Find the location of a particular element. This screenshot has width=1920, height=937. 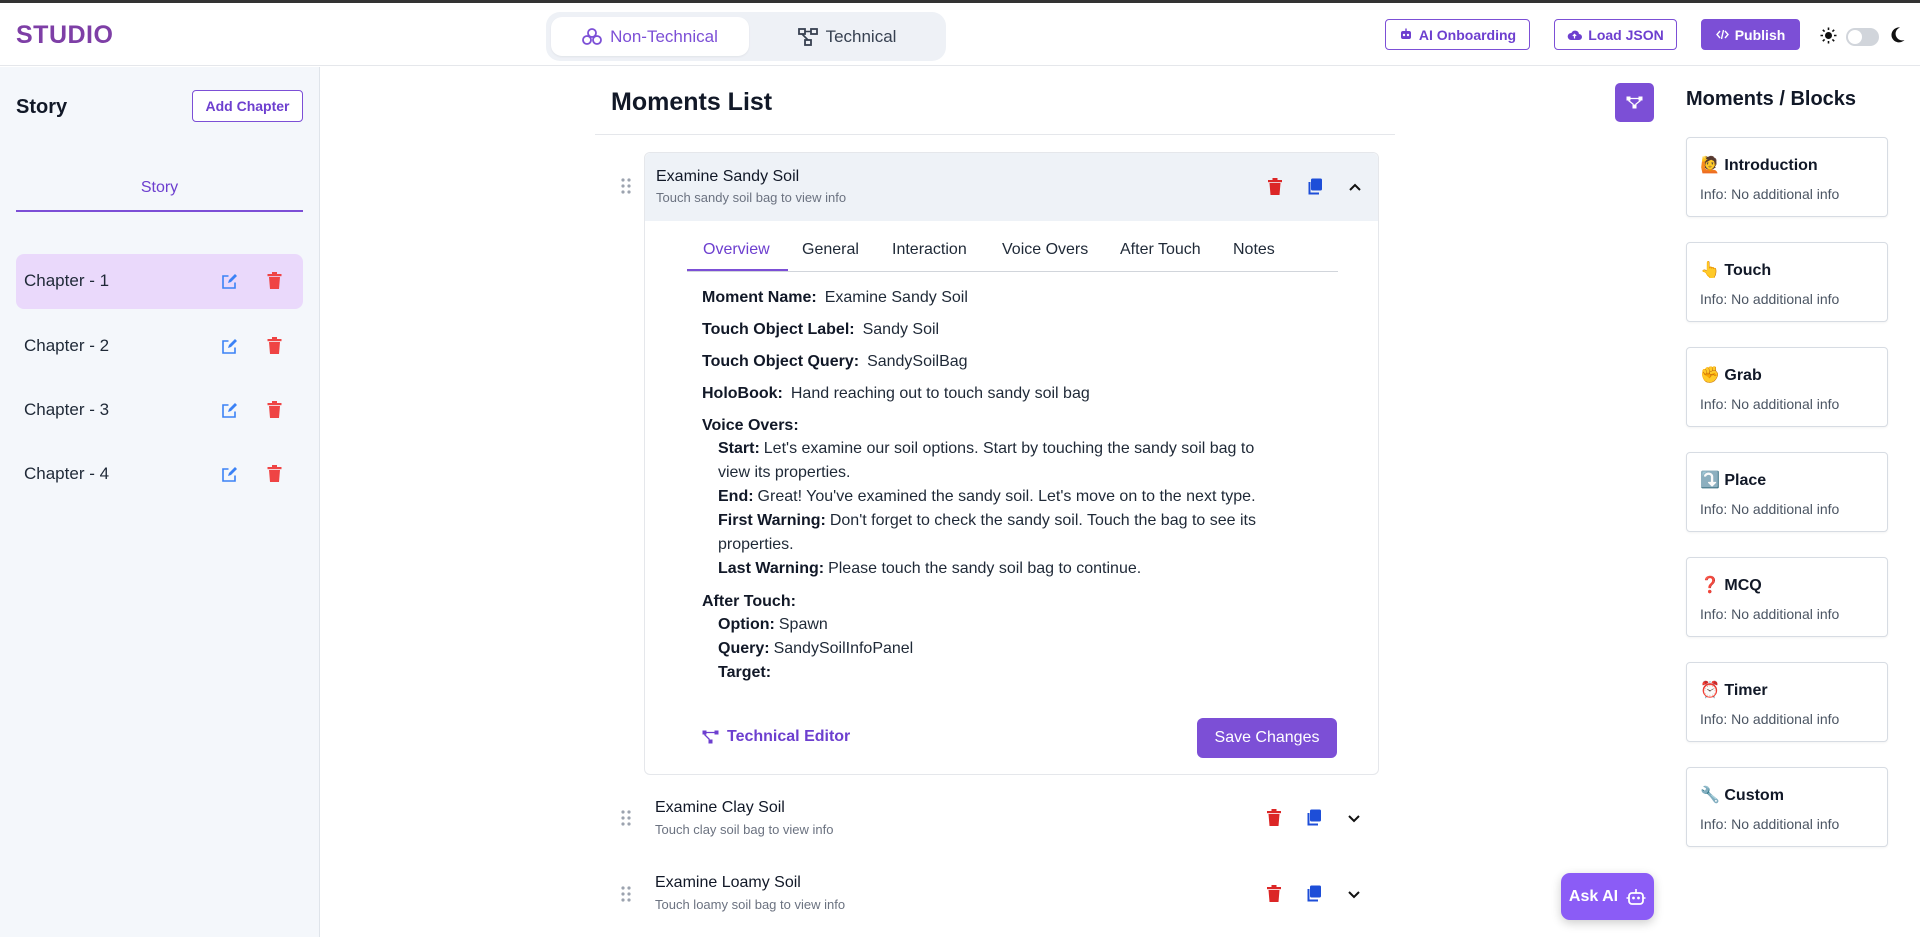

ai-onboarding-button: AI Onboarding is located at coordinates (1457, 34).